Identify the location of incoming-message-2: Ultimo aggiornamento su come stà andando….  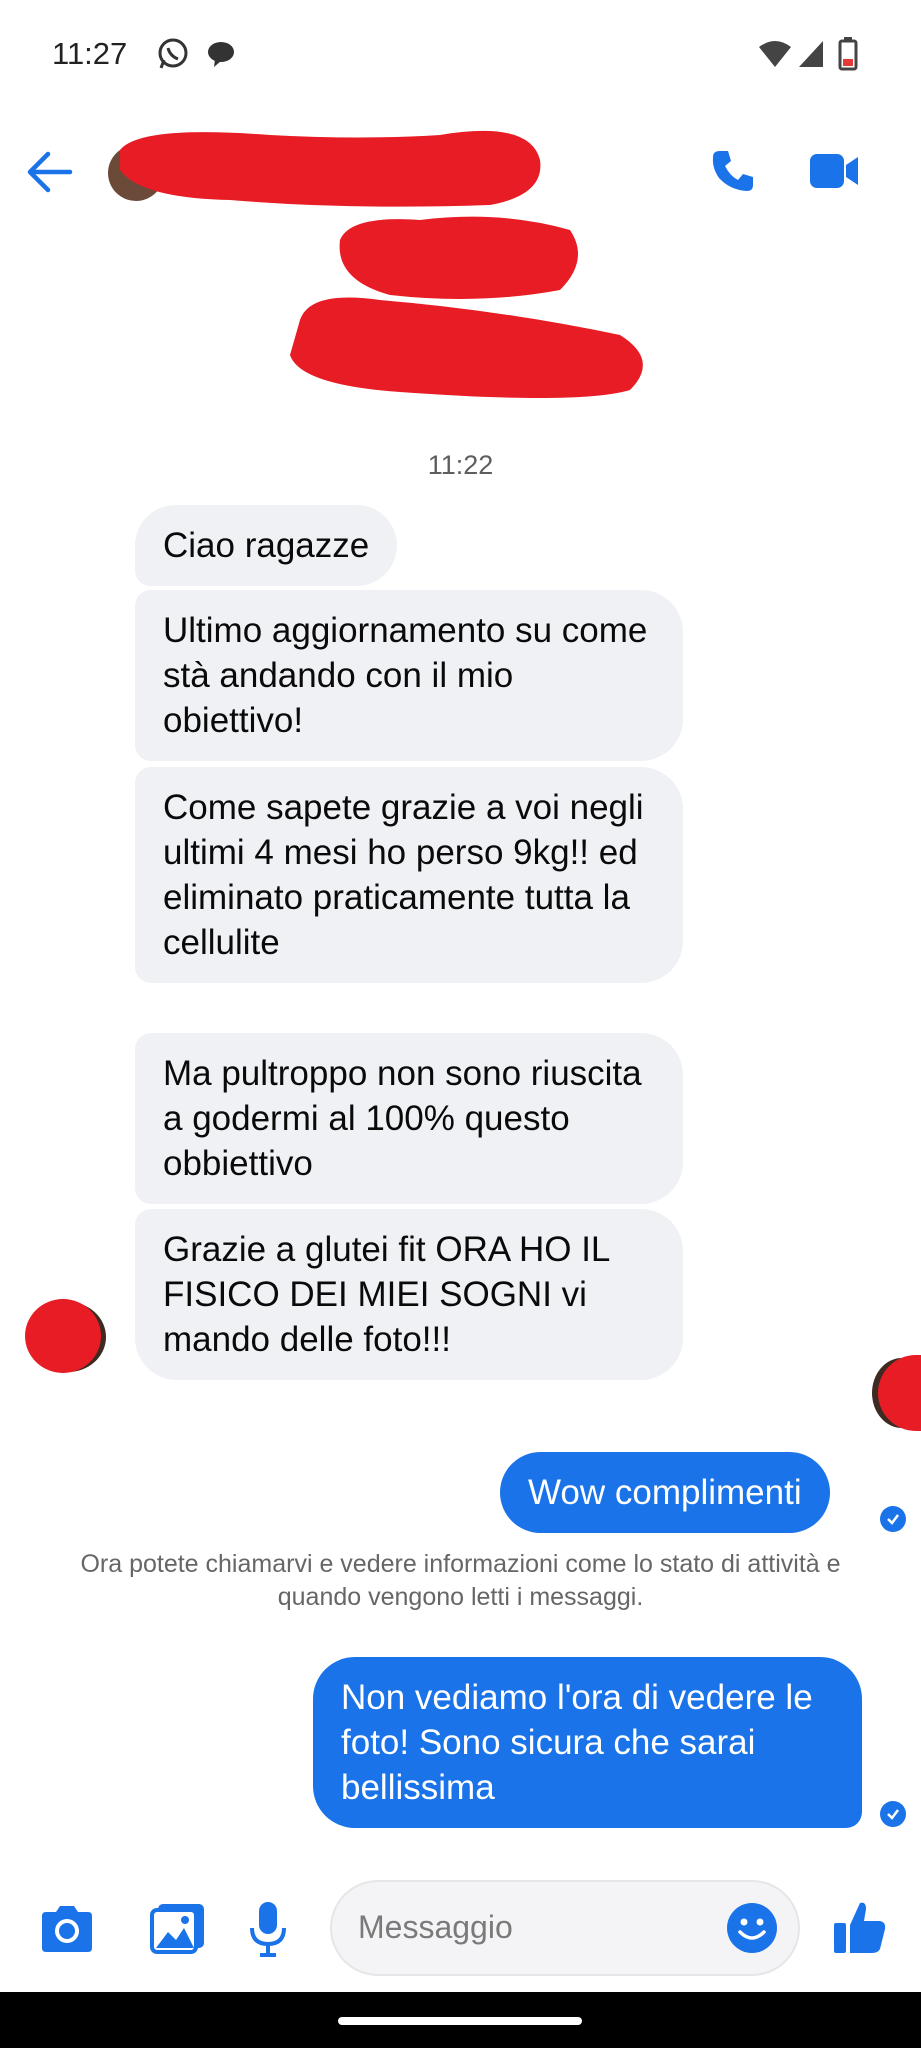
(409, 675).